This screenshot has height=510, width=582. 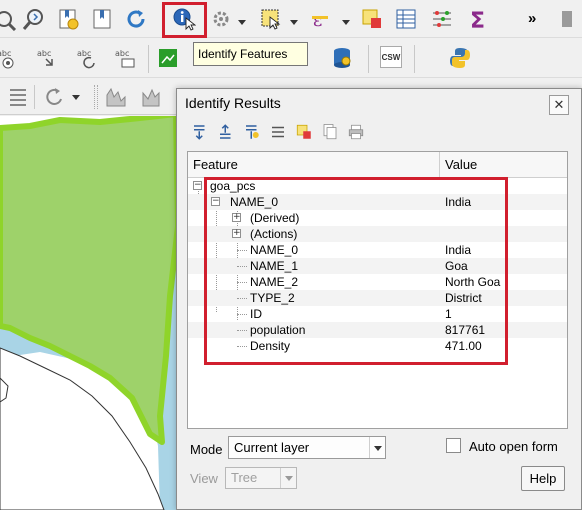 What do you see at coordinates (532, 18) in the screenshot?
I see `overflow-chevron: »` at bounding box center [532, 18].